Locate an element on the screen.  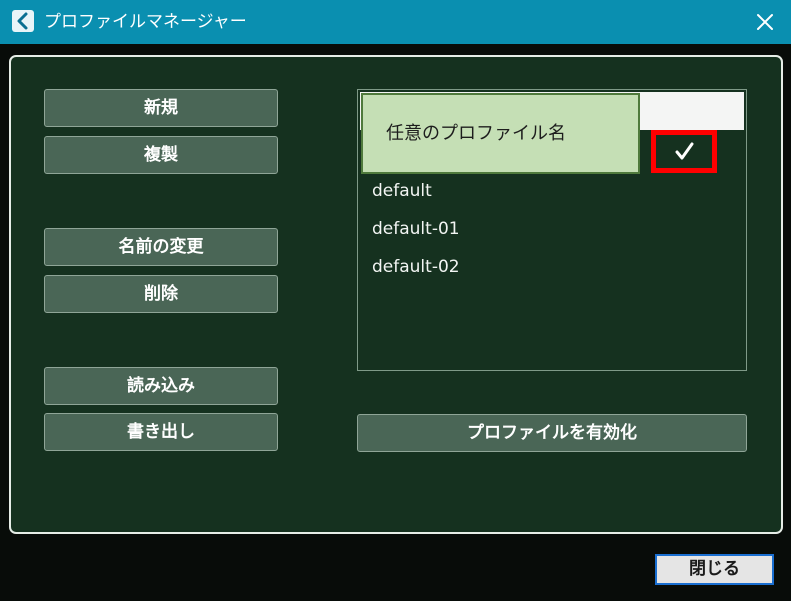
window-title: プロファイルマネージャー is located at coordinates (145, 22).